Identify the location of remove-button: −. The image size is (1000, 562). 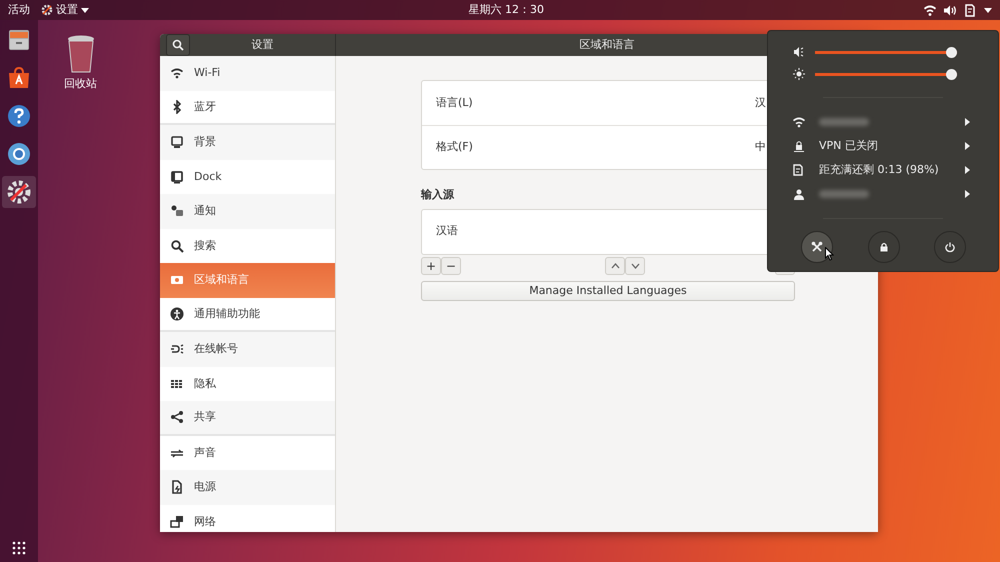
(451, 266).